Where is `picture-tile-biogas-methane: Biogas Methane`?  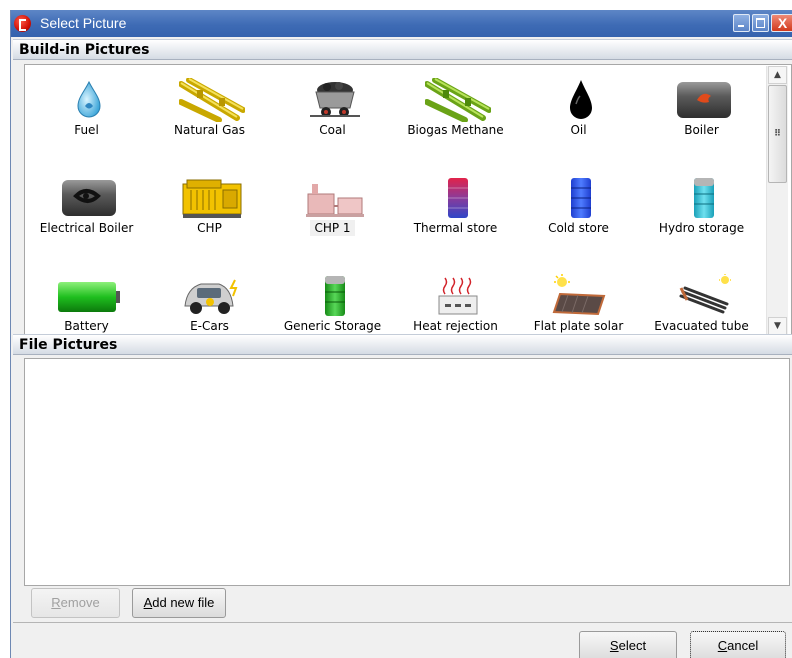 picture-tile-biogas-methane: Biogas Methane is located at coordinates (455, 124).